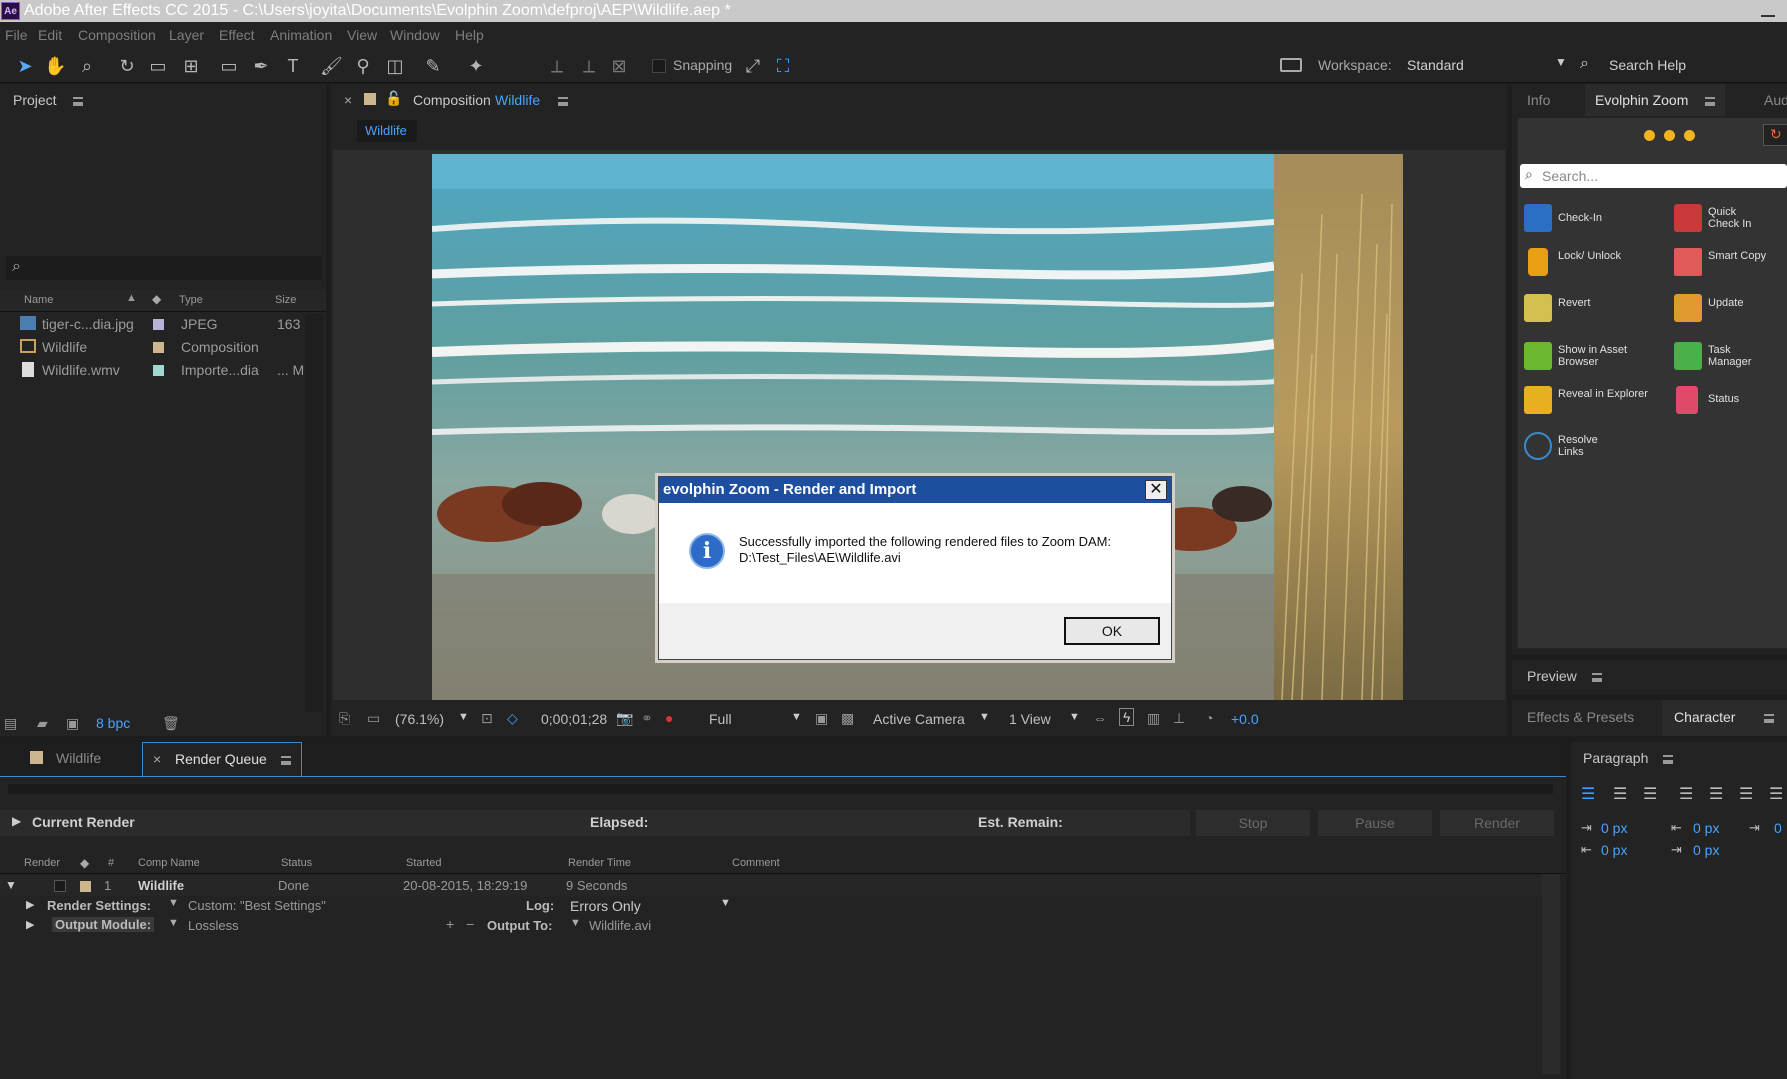 Image resolution: width=1787 pixels, height=1079 pixels. Describe the element at coordinates (1074, 717) in the screenshot. I see `view-dropdown-icon: ▼` at that location.